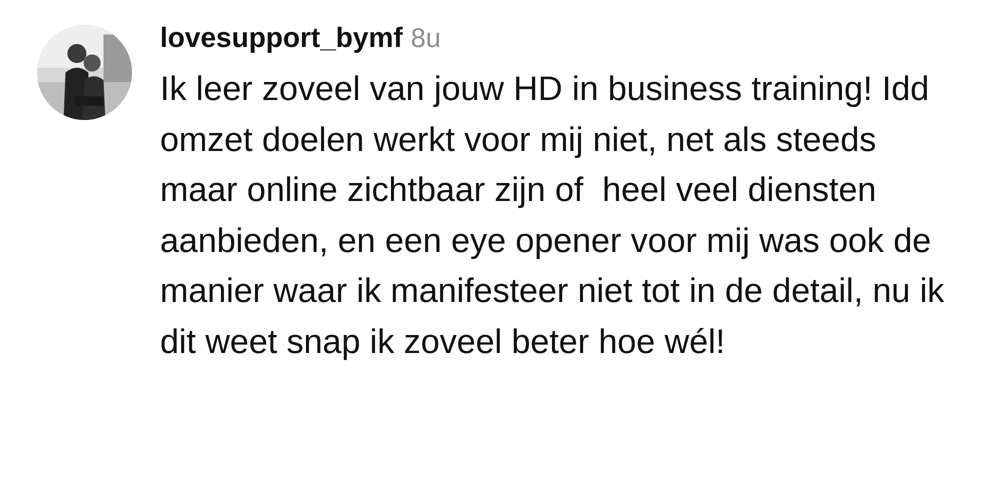 This screenshot has height=478, width=986. I want to click on username: lovesupport_bymf, so click(281, 38).